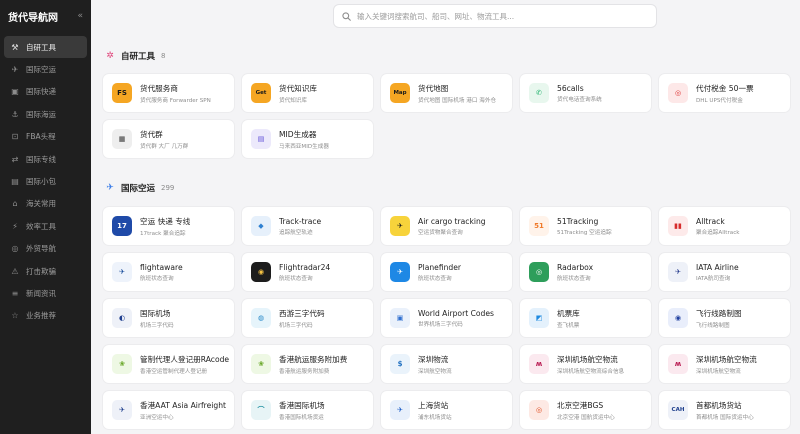  Describe the element at coordinates (41, 316) in the screenshot. I see `sidebar-item-label: 业务推荐` at that location.